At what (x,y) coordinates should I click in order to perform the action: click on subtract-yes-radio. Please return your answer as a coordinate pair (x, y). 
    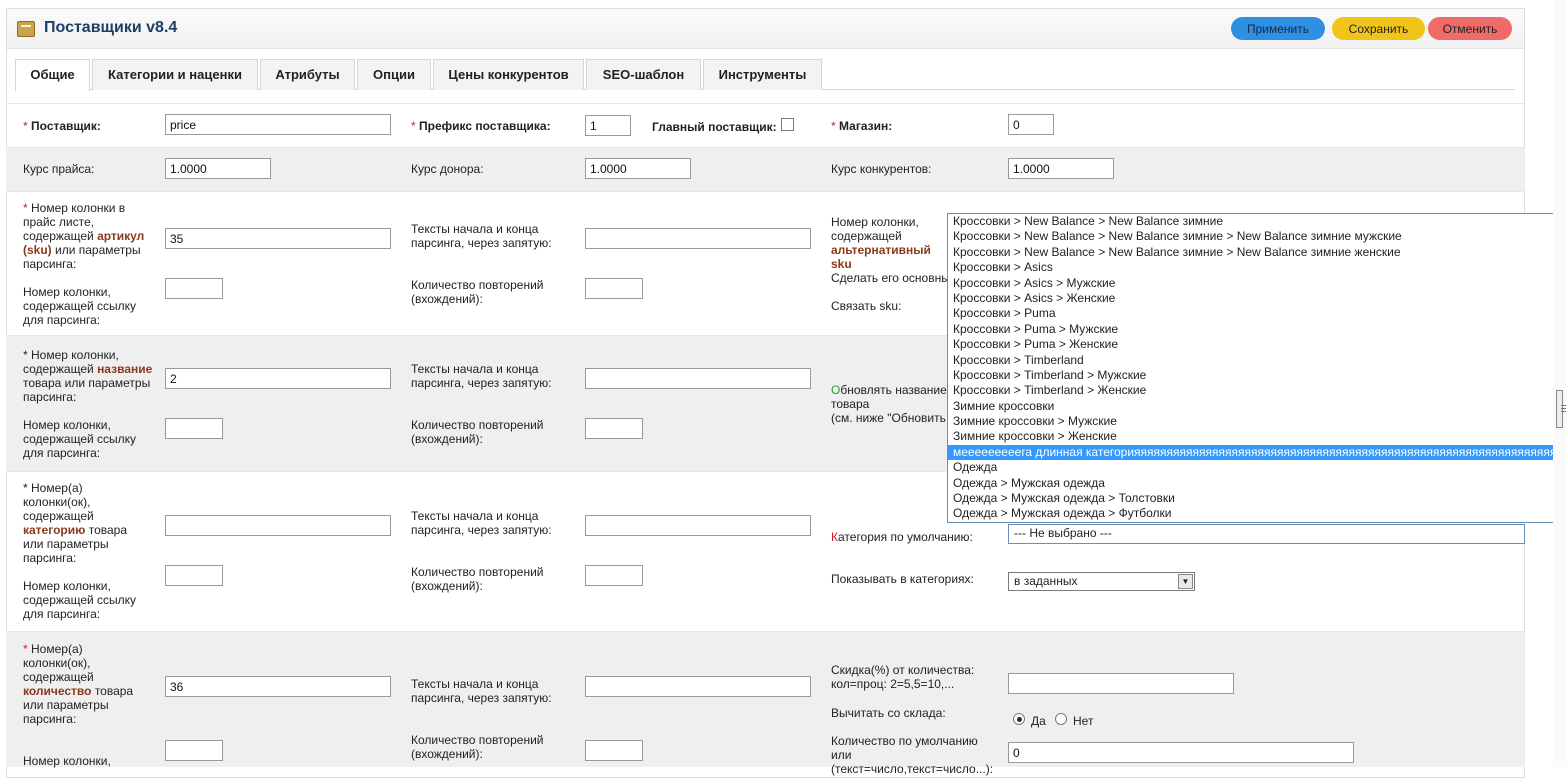
    Looking at the image, I should click on (1019, 719).